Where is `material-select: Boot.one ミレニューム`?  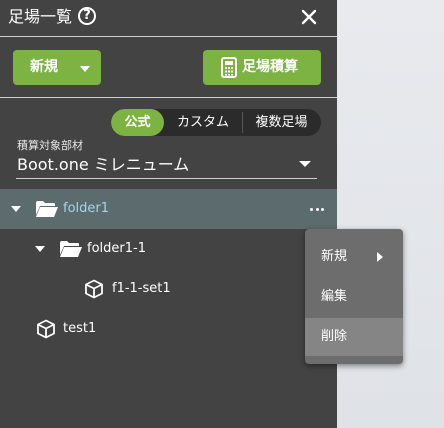
material-select: Boot.one ミレニューム is located at coordinates (166, 165).